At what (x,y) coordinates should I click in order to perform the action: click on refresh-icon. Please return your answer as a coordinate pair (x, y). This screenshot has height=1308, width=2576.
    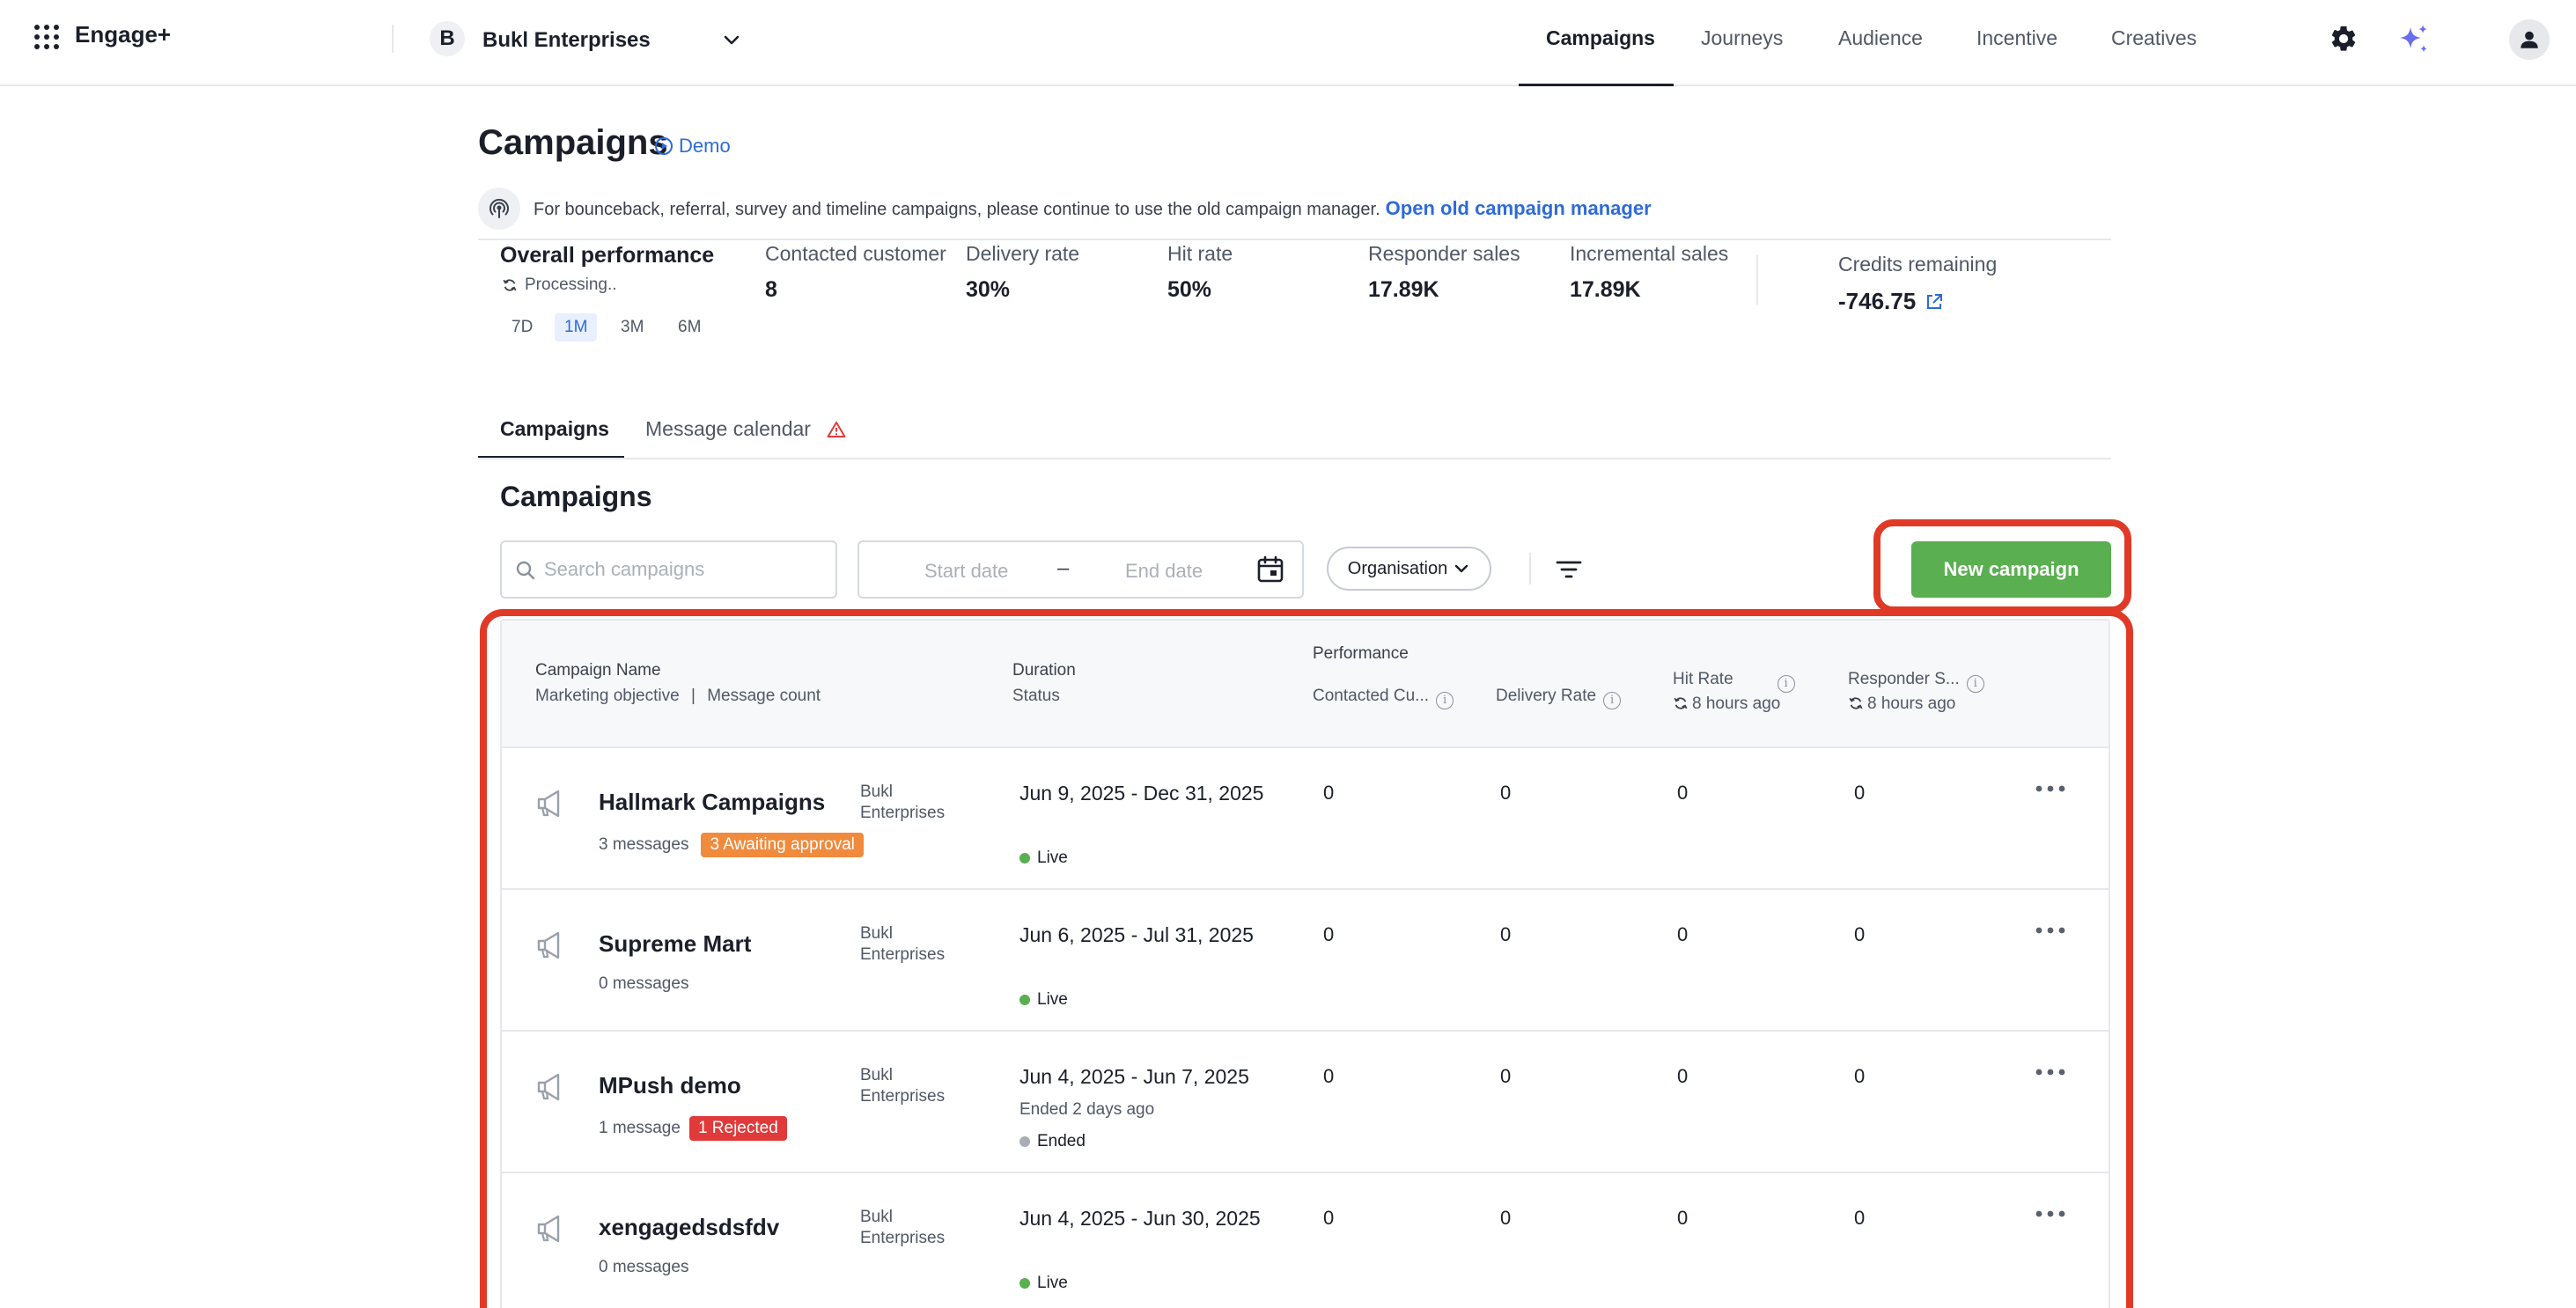
    Looking at the image, I should click on (510, 285).